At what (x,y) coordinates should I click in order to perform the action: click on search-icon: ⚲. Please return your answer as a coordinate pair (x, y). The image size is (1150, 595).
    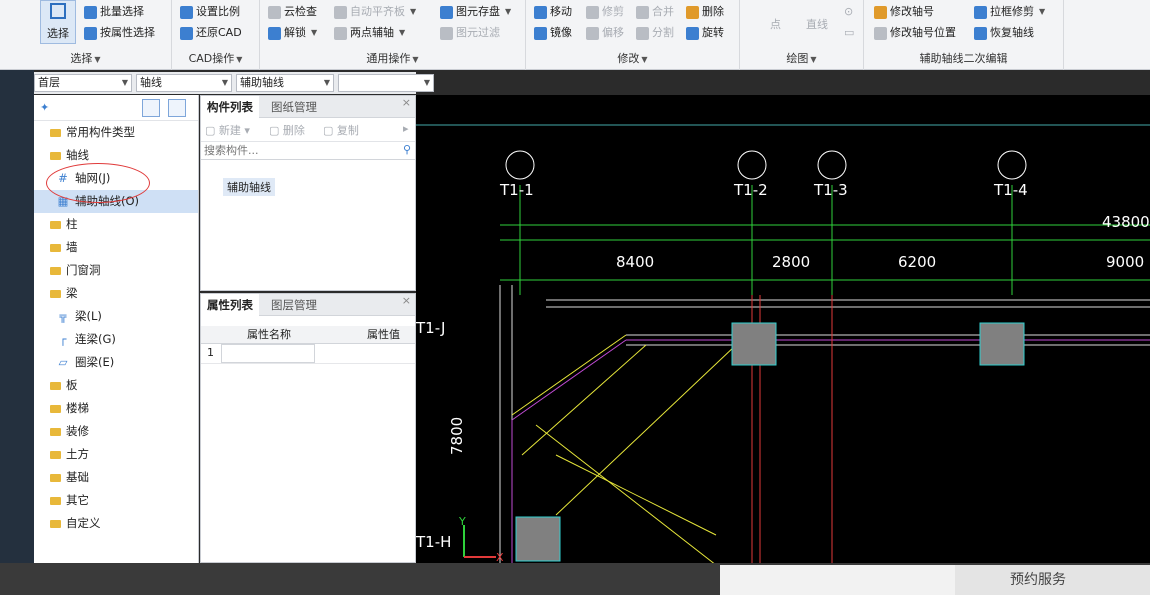
    Looking at the image, I should click on (407, 149).